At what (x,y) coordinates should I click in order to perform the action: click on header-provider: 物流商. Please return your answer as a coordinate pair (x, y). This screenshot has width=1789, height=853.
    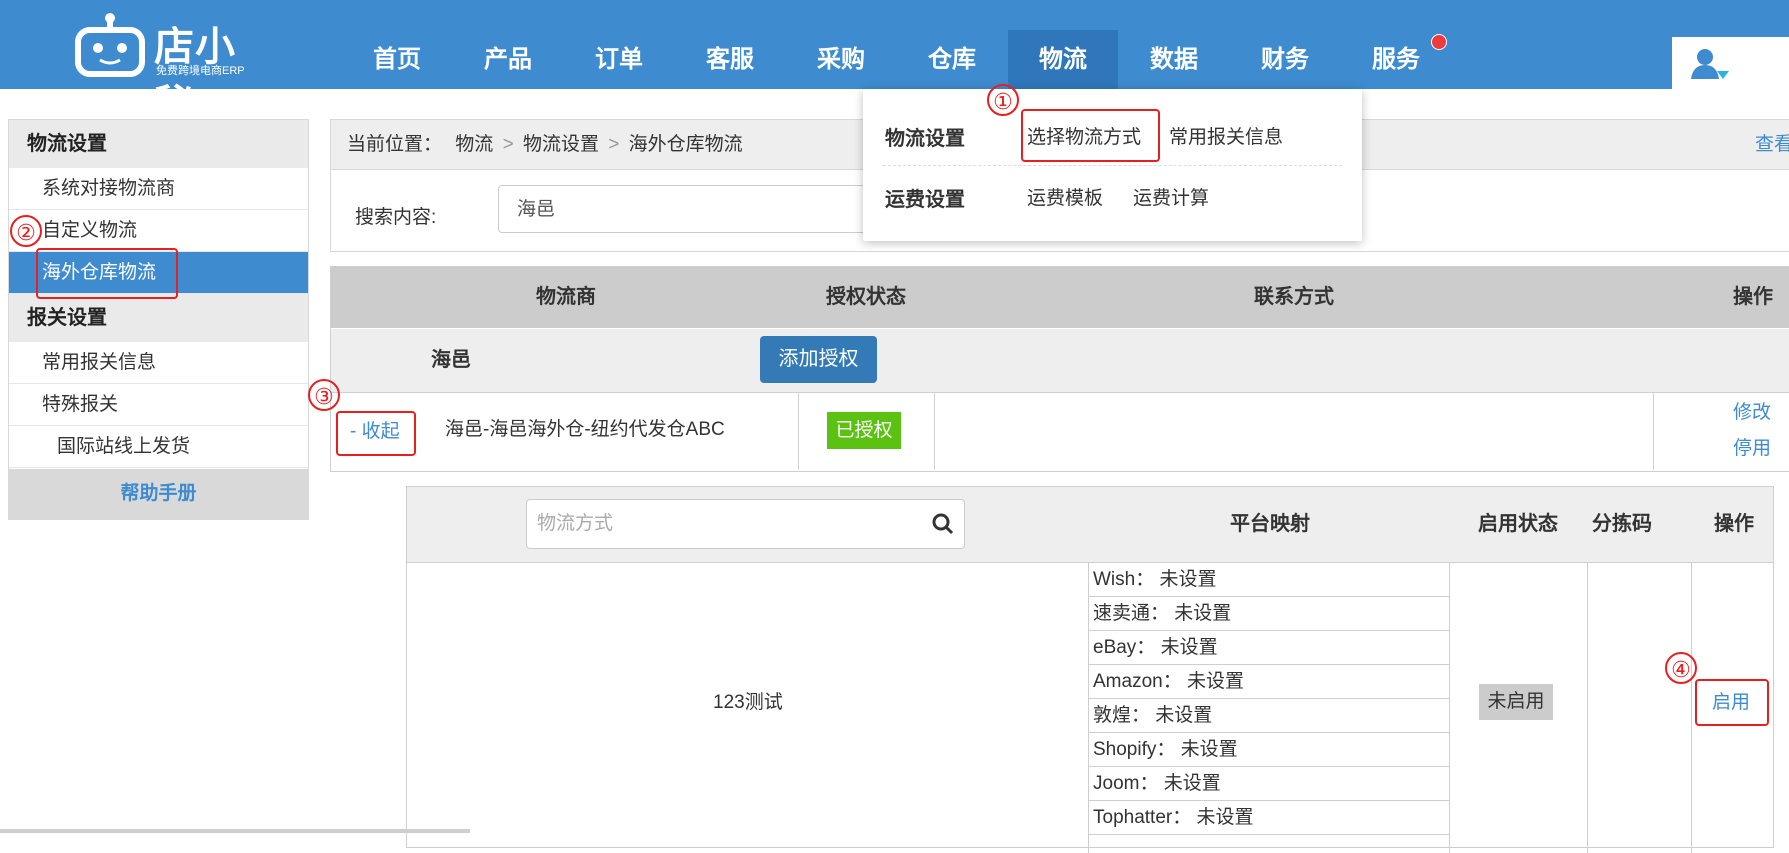
    Looking at the image, I should click on (566, 297).